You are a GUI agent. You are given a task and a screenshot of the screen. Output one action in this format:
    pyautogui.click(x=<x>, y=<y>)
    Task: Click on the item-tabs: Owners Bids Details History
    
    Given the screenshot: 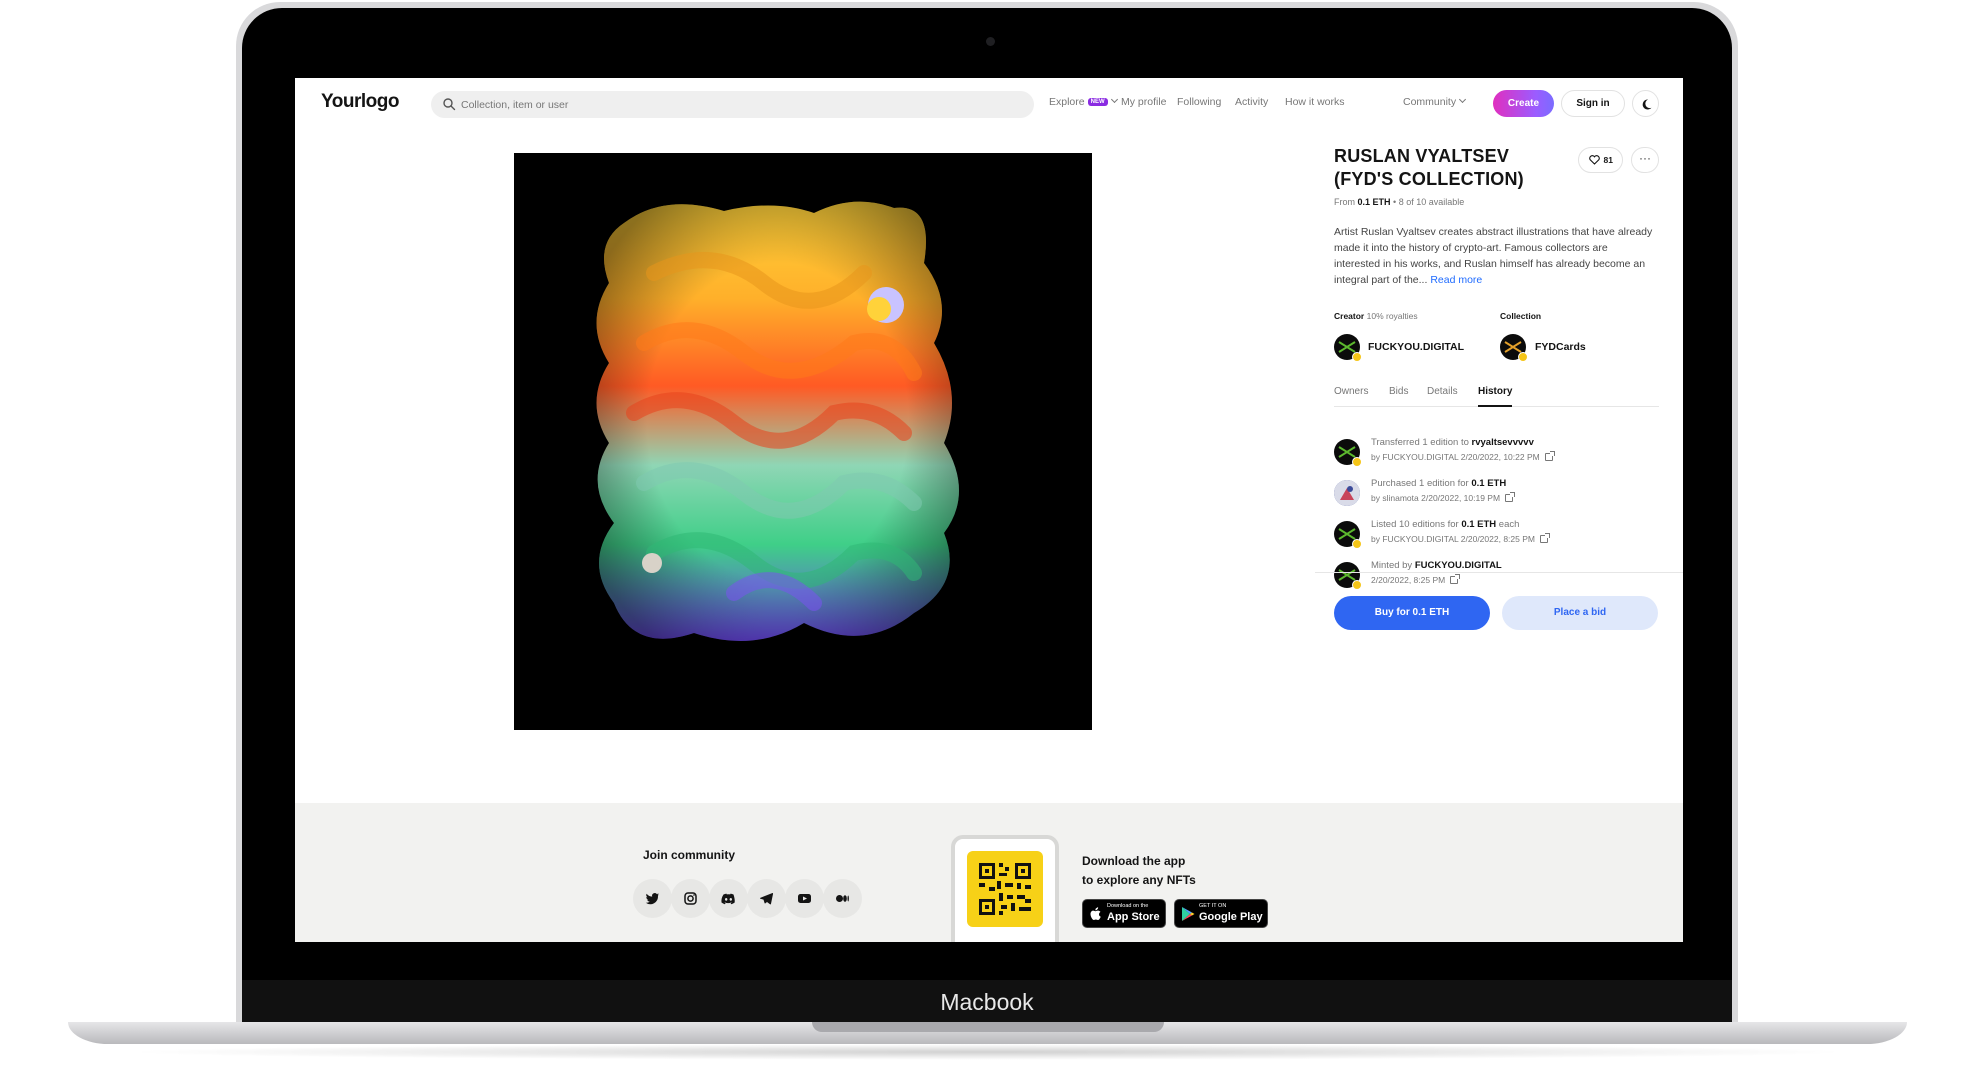 What is the action you would take?
    pyautogui.click(x=1496, y=396)
    